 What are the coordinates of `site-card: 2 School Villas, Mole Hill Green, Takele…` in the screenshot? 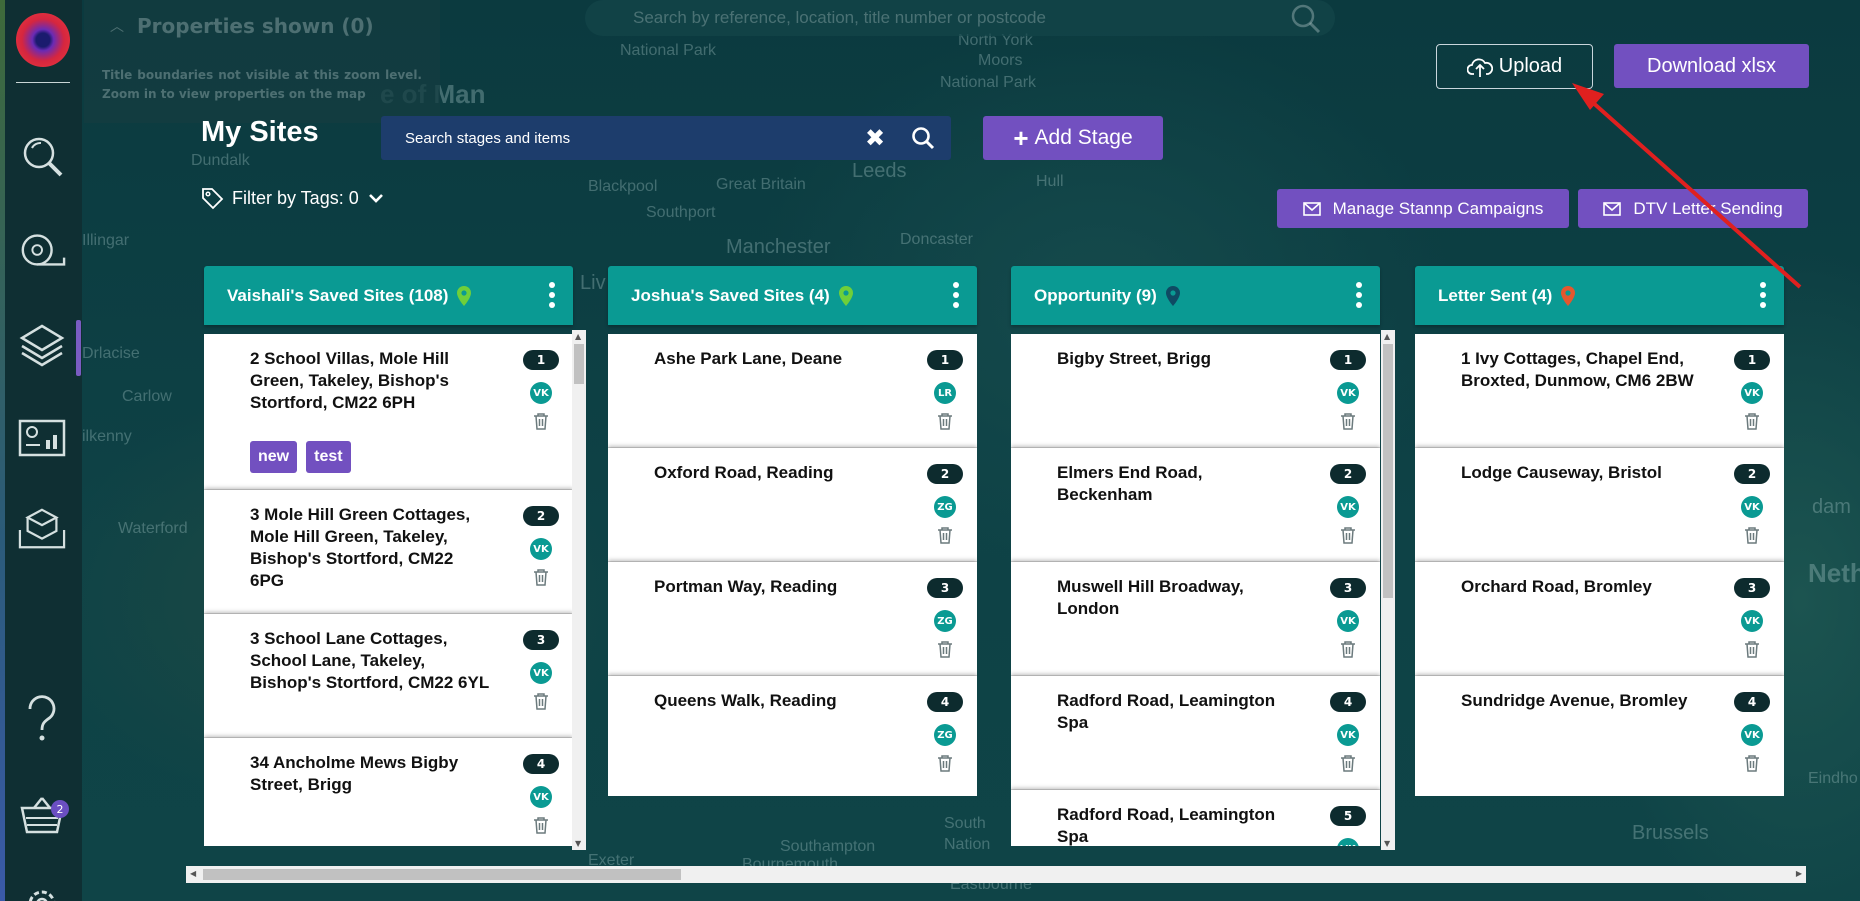 It's located at (388, 412).